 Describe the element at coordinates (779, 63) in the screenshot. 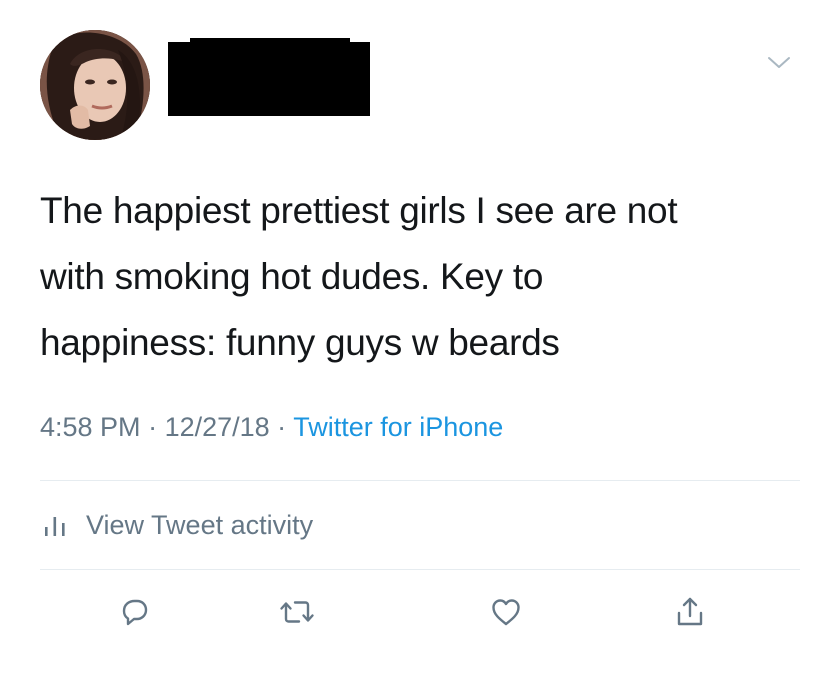

I see `chevron-down-icon` at that location.